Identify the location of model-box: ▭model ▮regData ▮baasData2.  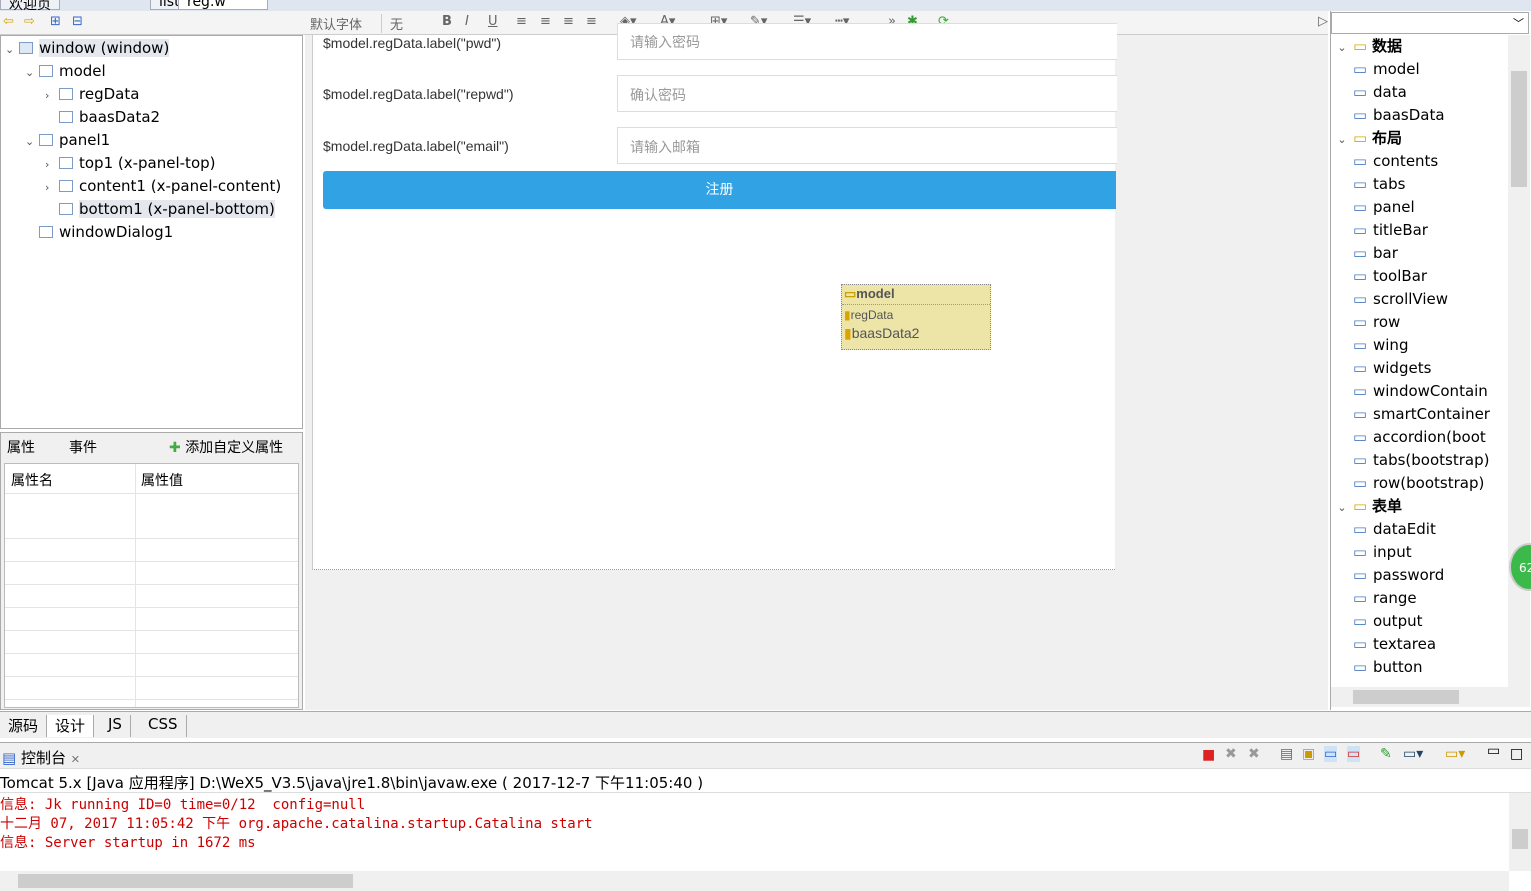
(916, 317).